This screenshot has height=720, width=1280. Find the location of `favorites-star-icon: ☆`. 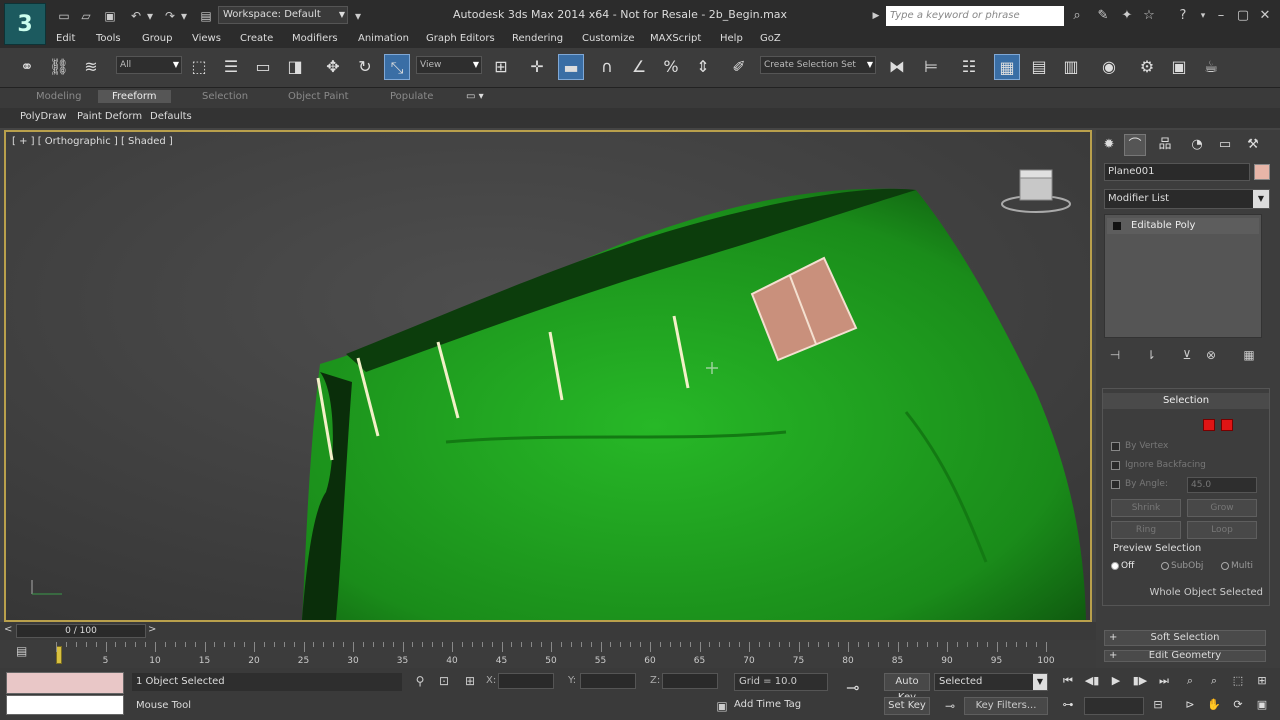

favorites-star-icon: ☆ is located at coordinates (1149, 16).